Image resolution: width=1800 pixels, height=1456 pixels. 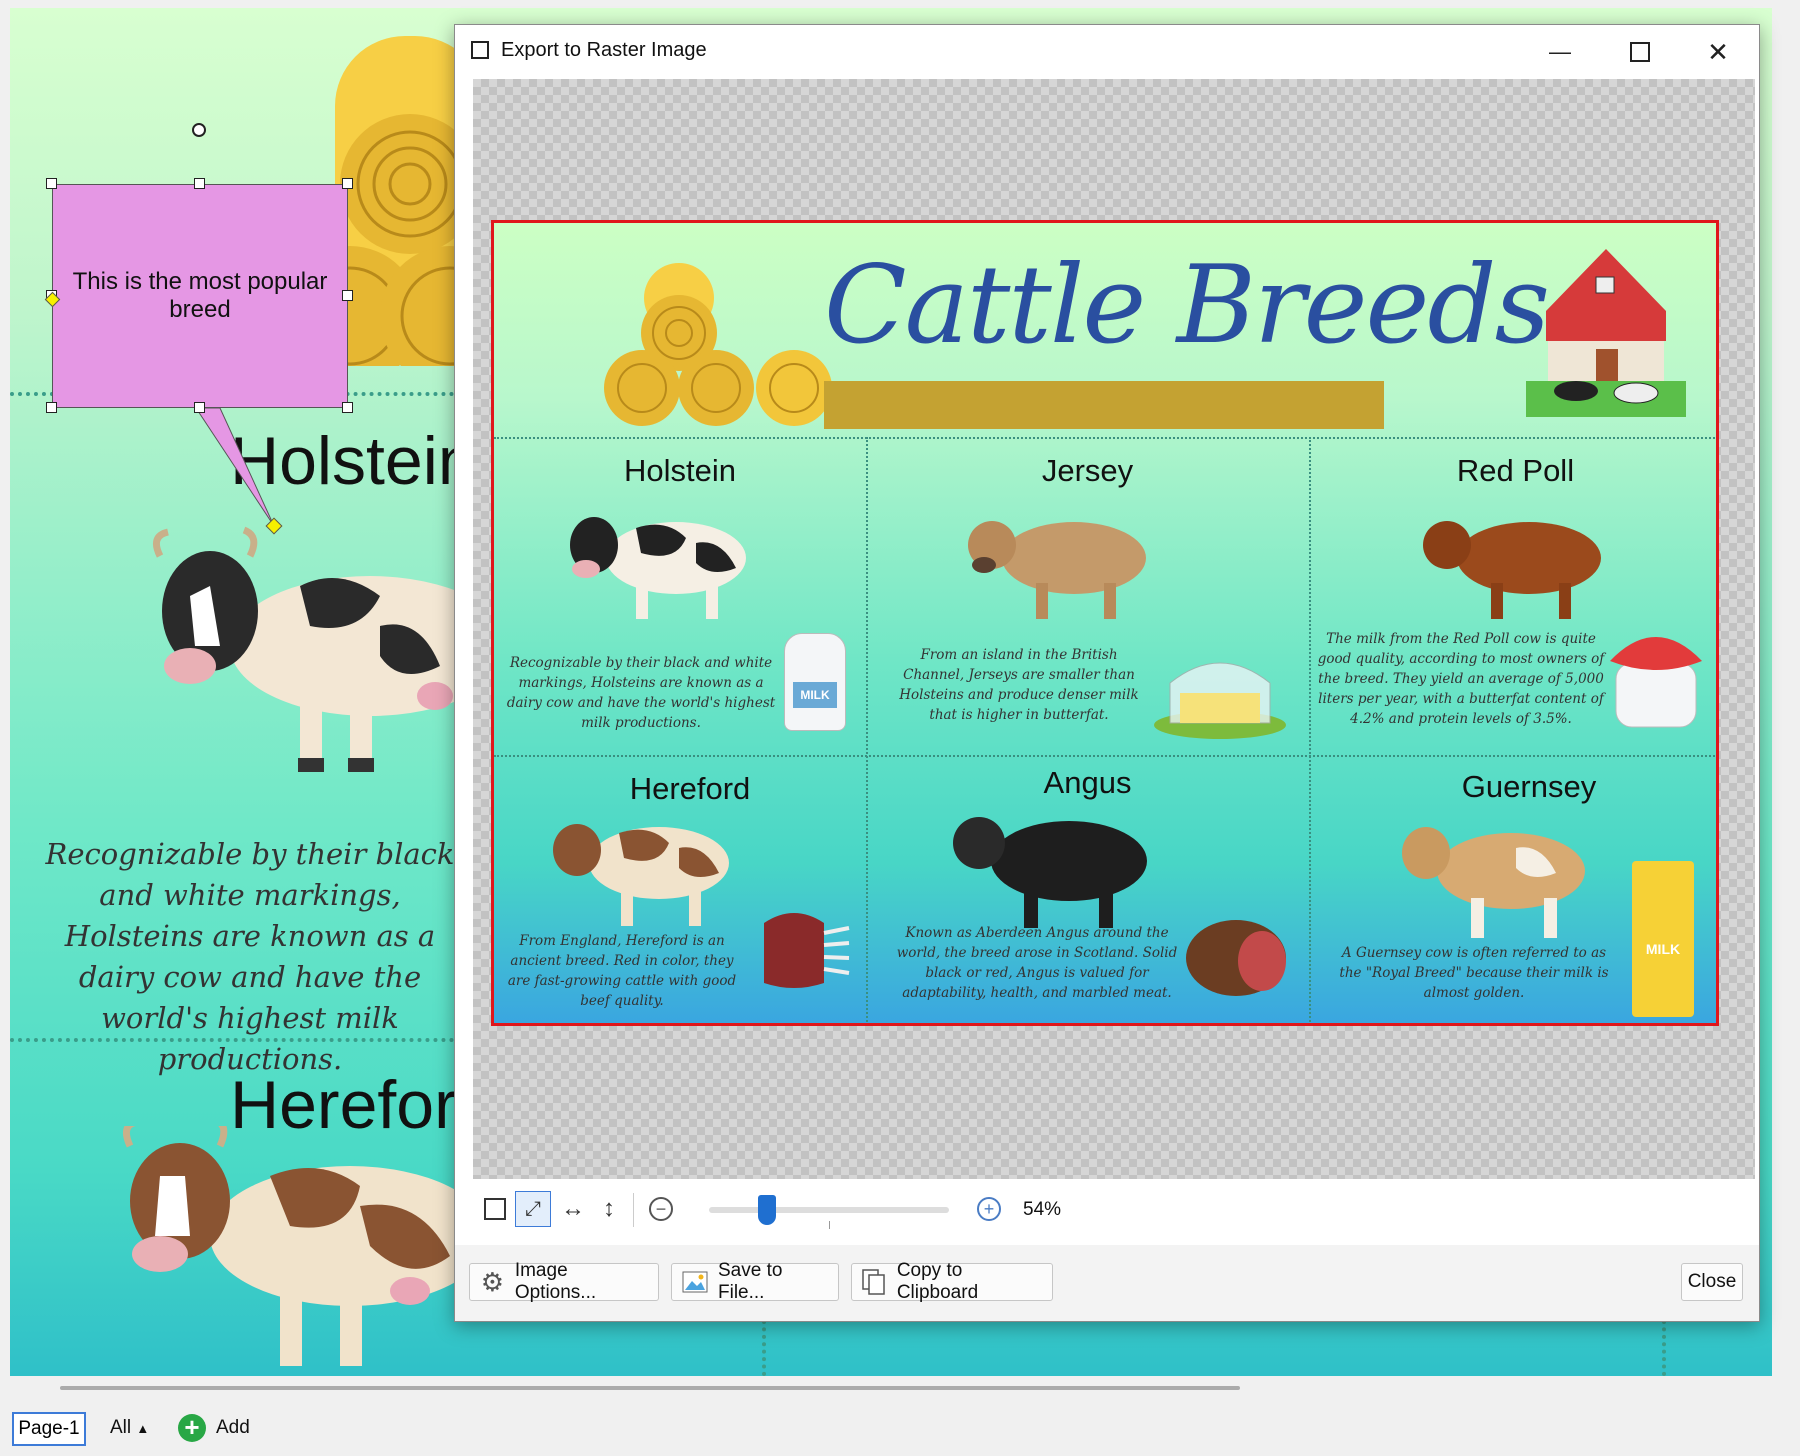 What do you see at coordinates (1493, 882) in the screenshot?
I see `guernsey-cow-illustration` at bounding box center [1493, 882].